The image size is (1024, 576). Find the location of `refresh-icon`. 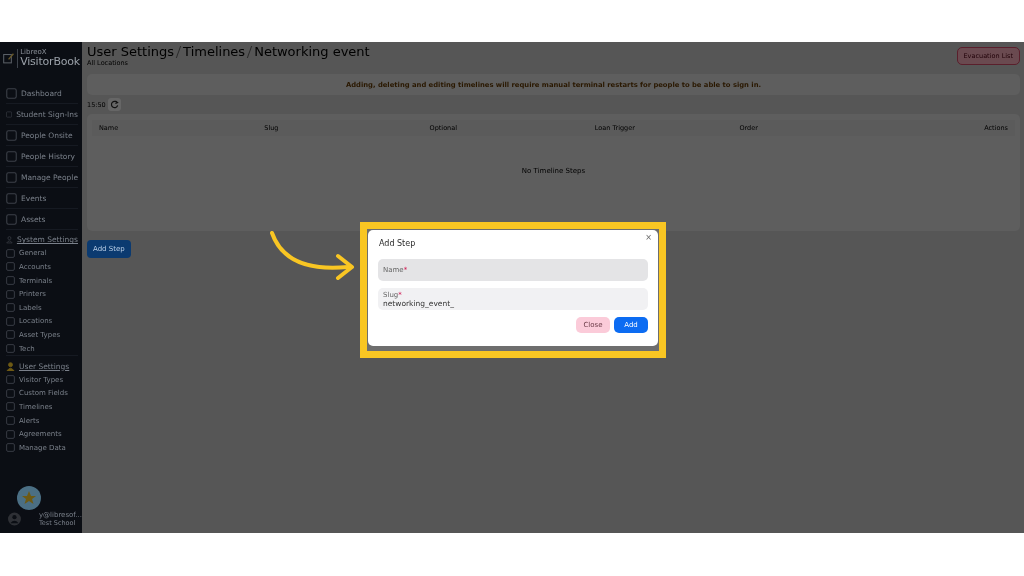

refresh-icon is located at coordinates (114, 104).